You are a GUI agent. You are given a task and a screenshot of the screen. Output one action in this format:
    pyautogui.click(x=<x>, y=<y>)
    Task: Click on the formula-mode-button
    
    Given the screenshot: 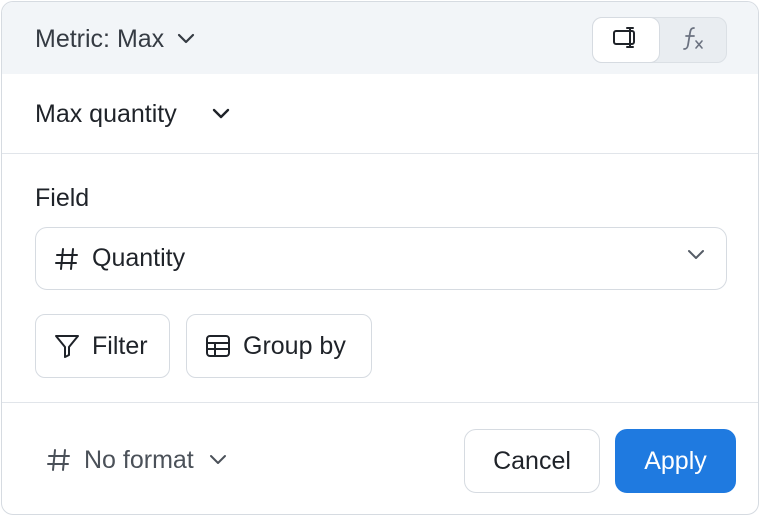 What is the action you would take?
    pyautogui.click(x=693, y=40)
    